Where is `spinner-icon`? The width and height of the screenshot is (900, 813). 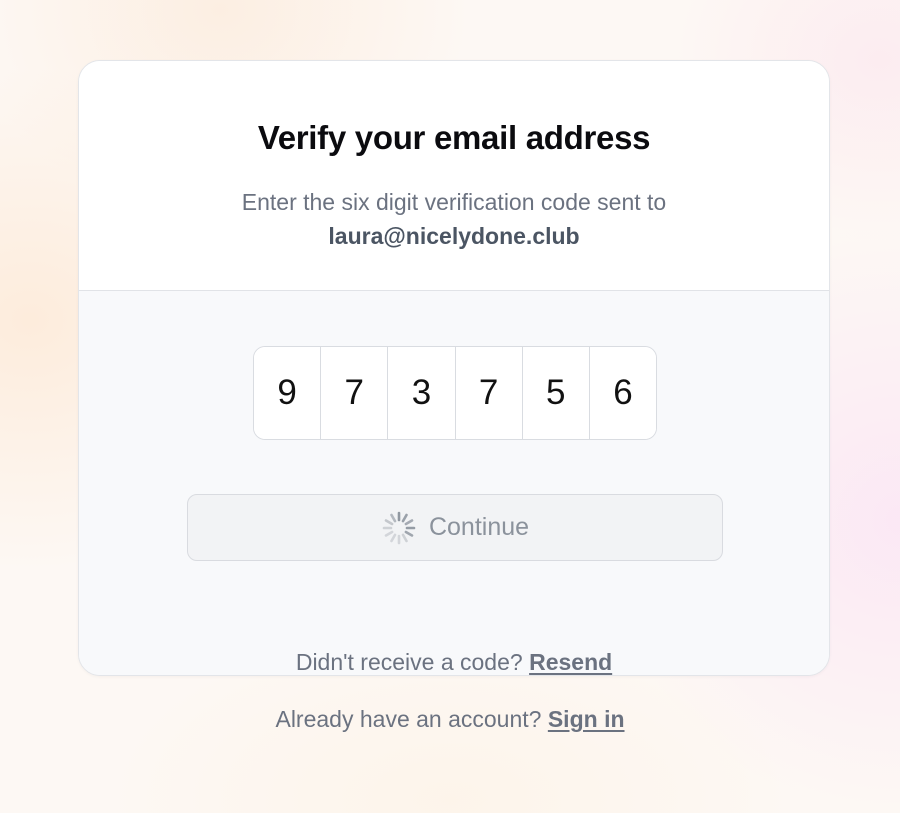 spinner-icon is located at coordinates (399, 527).